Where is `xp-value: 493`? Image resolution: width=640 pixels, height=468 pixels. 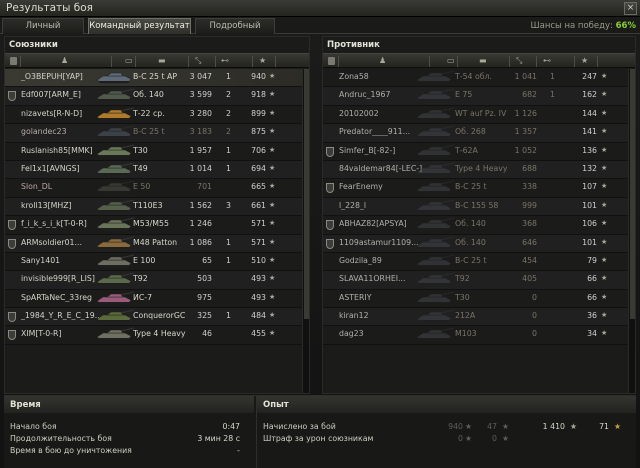 xp-value: 493 is located at coordinates (258, 279).